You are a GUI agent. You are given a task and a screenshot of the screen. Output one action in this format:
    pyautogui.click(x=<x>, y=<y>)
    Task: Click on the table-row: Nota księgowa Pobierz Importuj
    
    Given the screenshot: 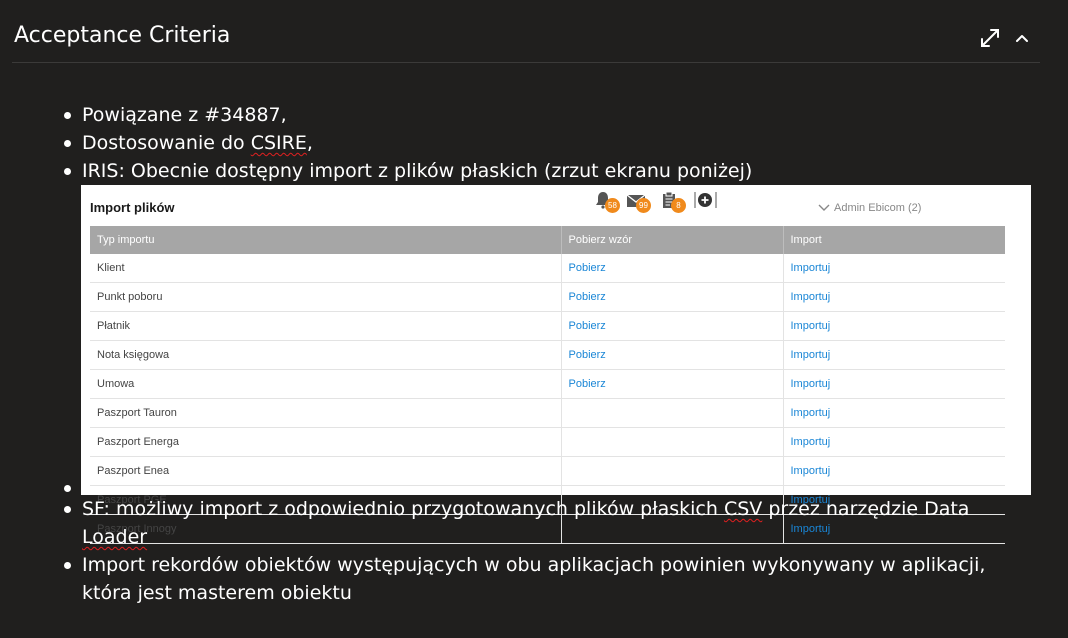 What is the action you would take?
    pyautogui.click(x=547, y=355)
    